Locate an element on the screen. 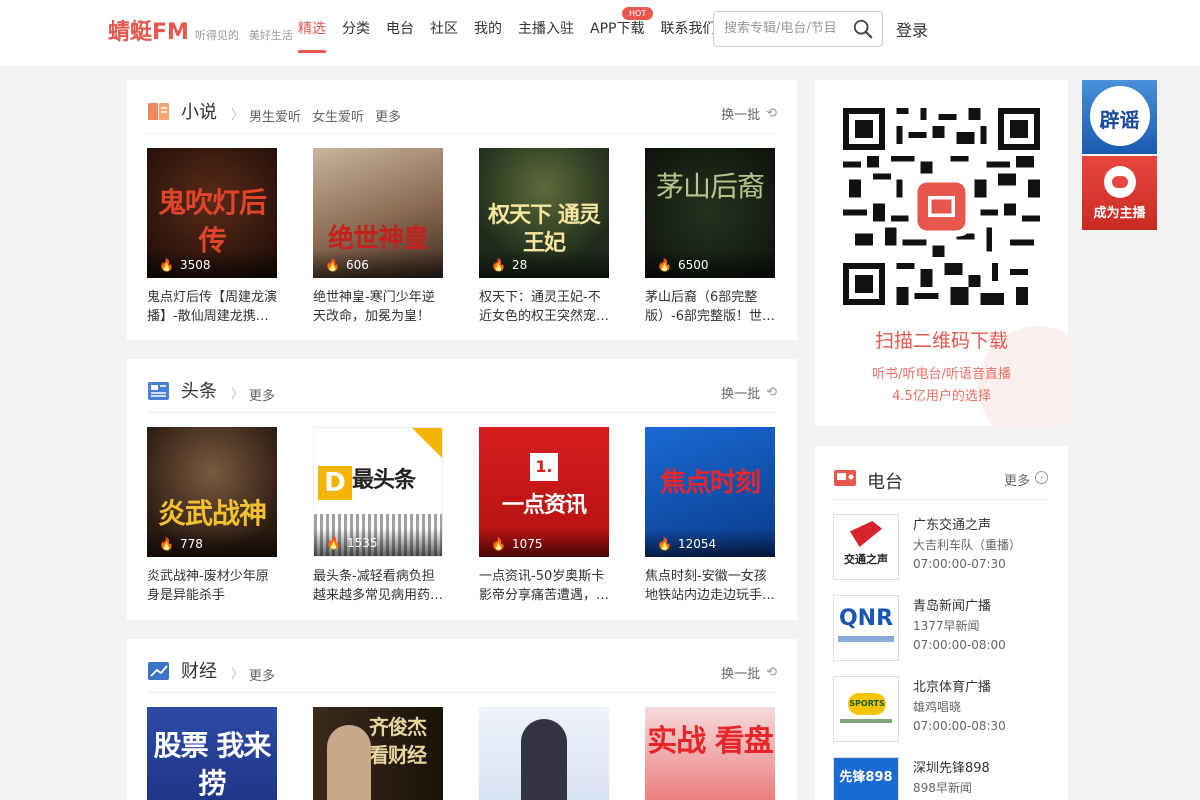 The width and height of the screenshot is (1200, 800). album-card is located at coordinates (544, 753).